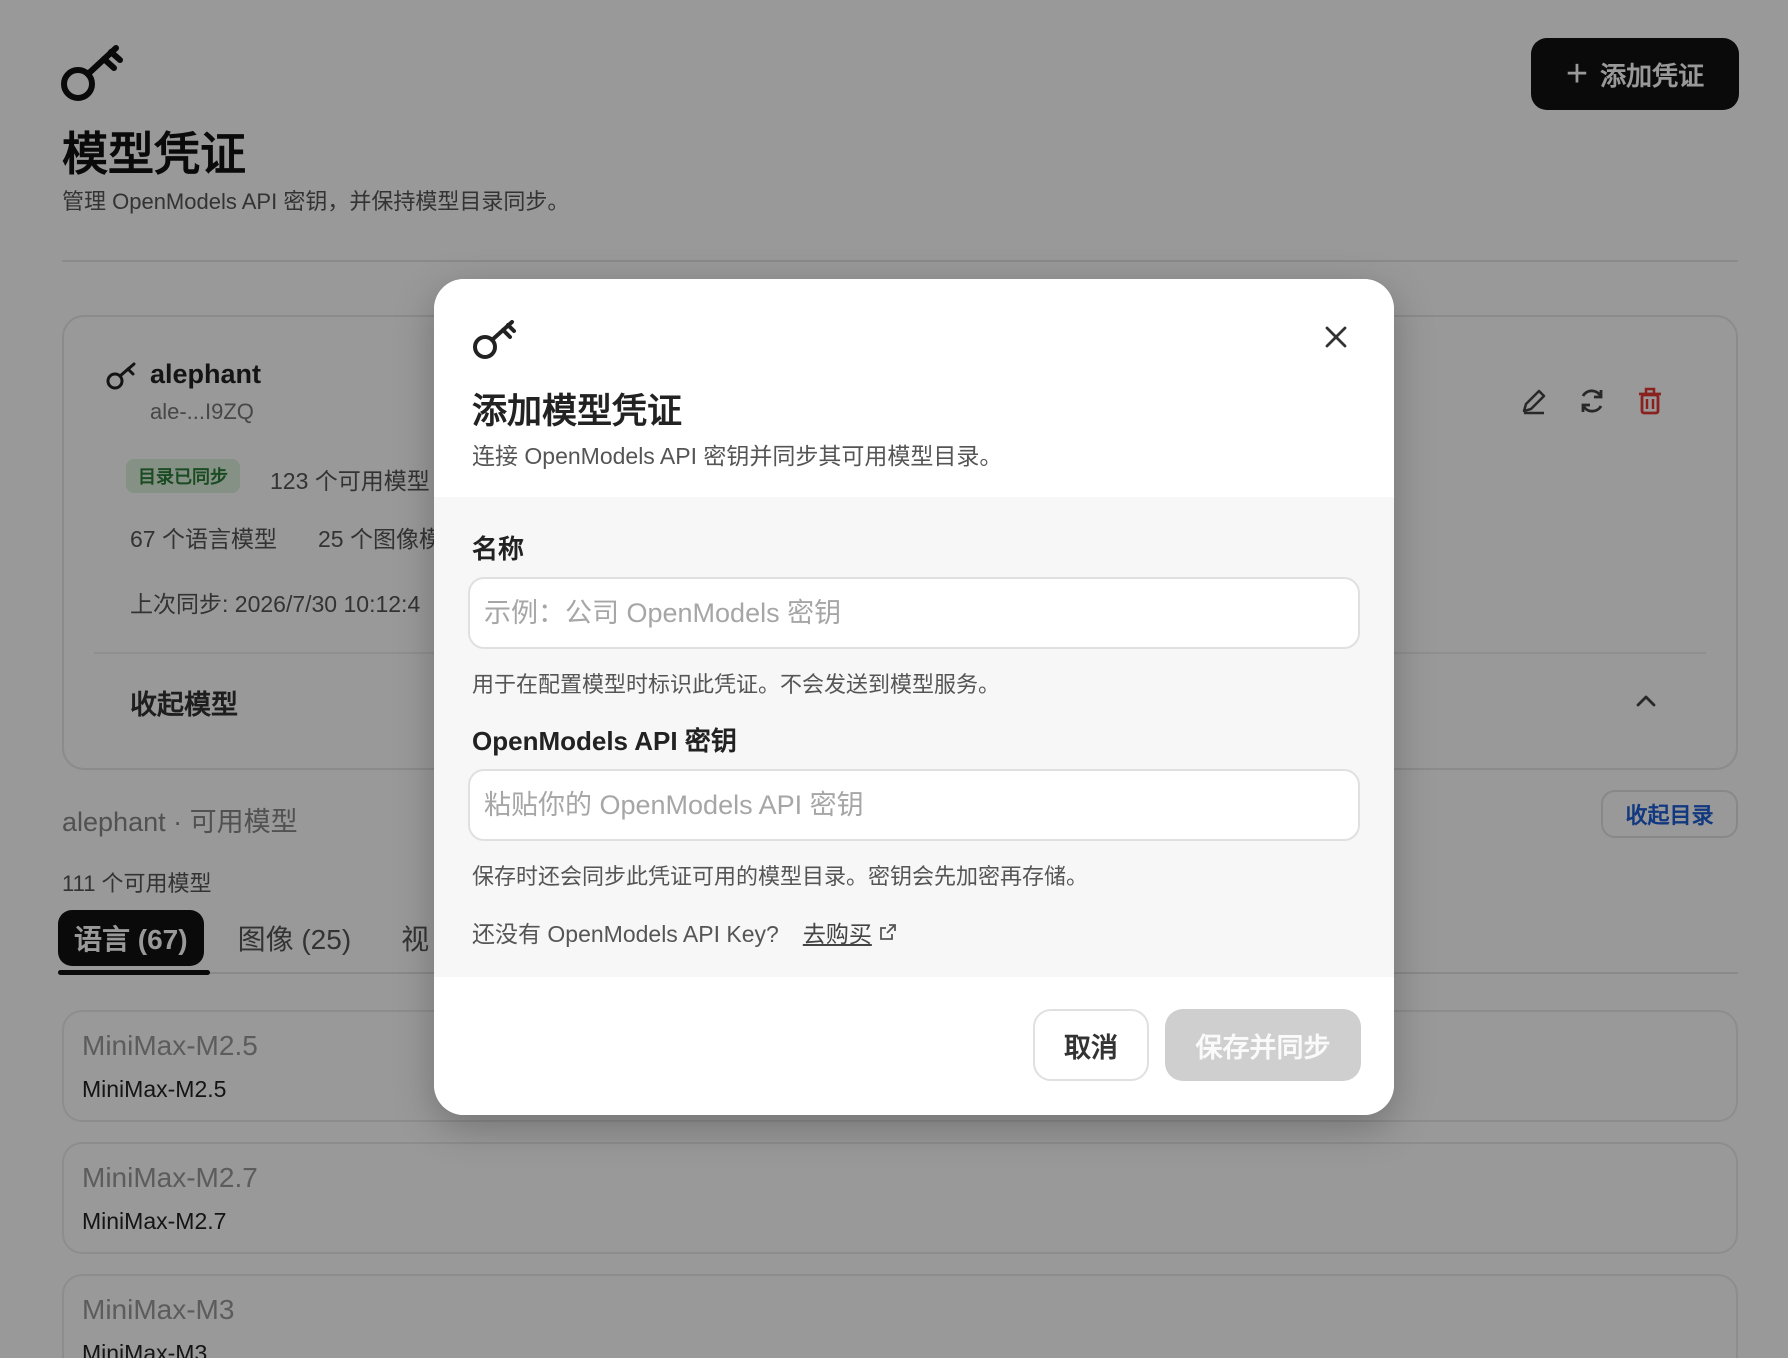  Describe the element at coordinates (780, 876) in the screenshot. I see `api-key-field-help: 保存时还会同步此凭证可用的模型目录。密钥会先加密再存储。` at that location.